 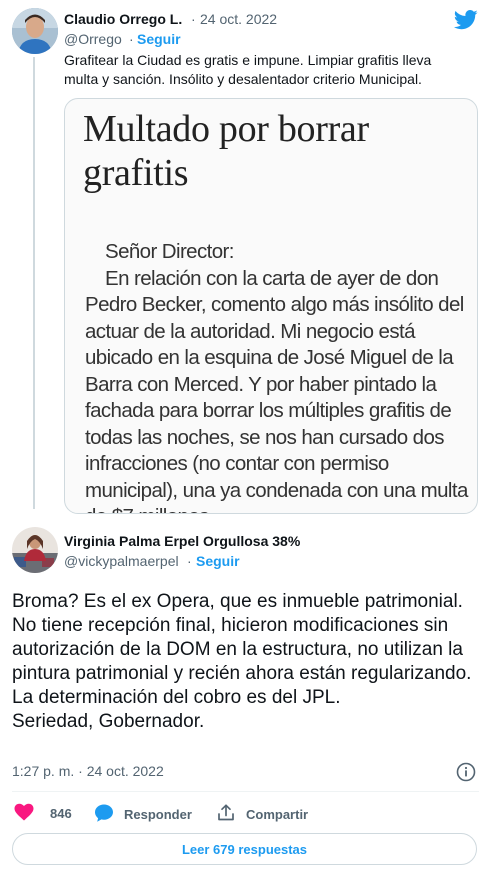 What do you see at coordinates (88, 771) in the screenshot?
I see `reply-timestamp: 1:27 p. m. · 24 oct. 2022` at bounding box center [88, 771].